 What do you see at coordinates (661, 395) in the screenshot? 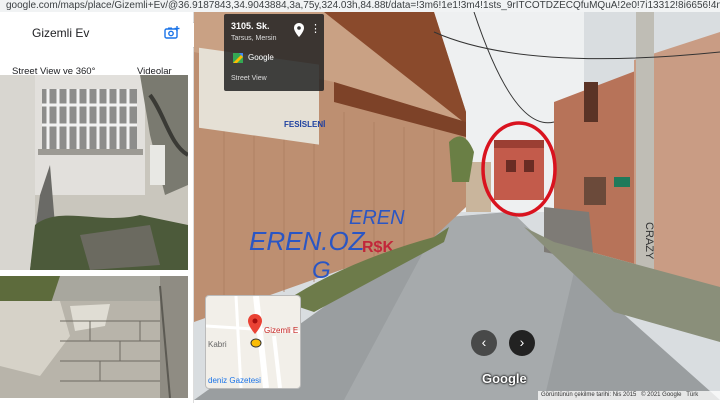
I see `copyright: © 2021 Google` at bounding box center [661, 395].